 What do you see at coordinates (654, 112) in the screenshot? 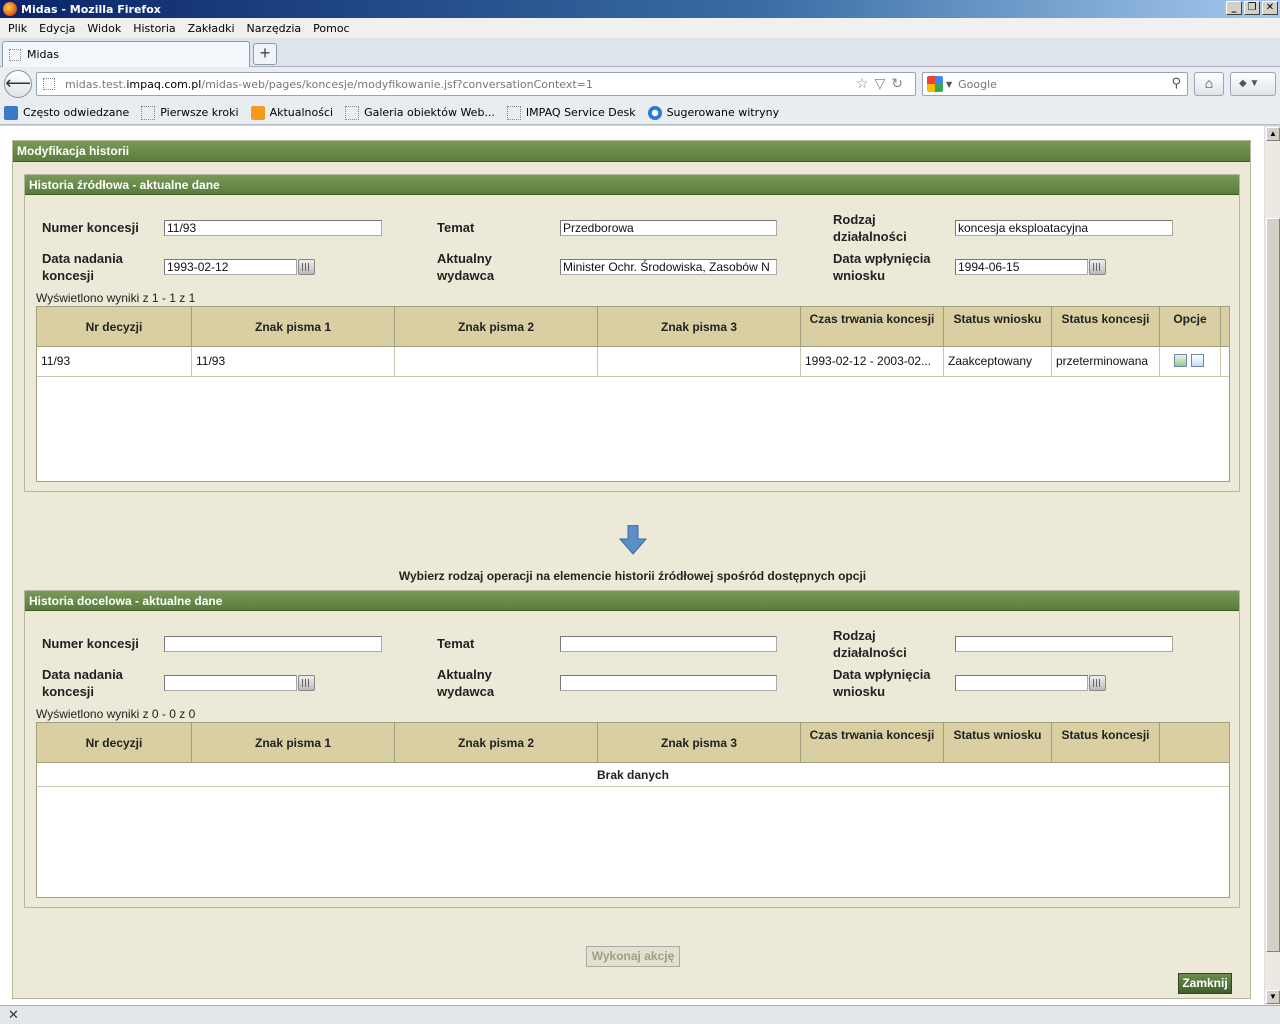
I see `ie-icon` at bounding box center [654, 112].